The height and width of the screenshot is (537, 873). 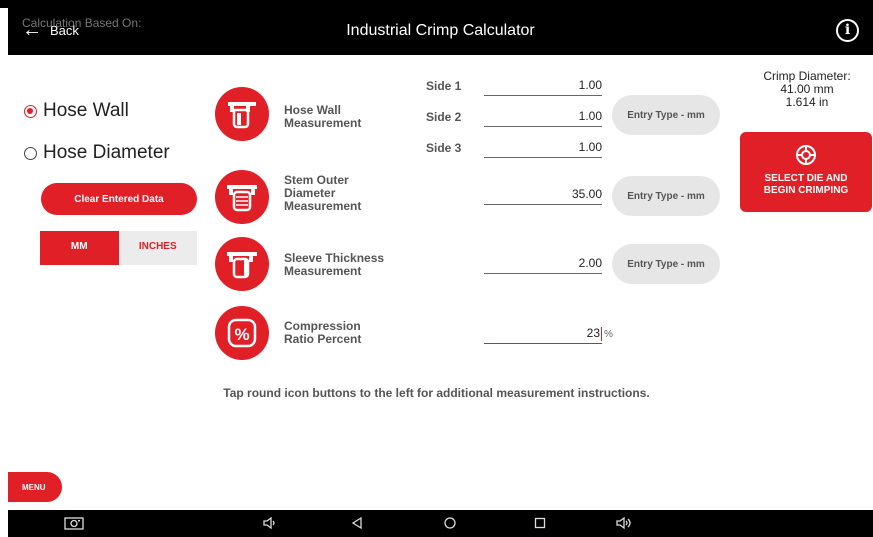 What do you see at coordinates (82, 23) in the screenshot?
I see `calculation-based-on-label: Calculation Based On:` at bounding box center [82, 23].